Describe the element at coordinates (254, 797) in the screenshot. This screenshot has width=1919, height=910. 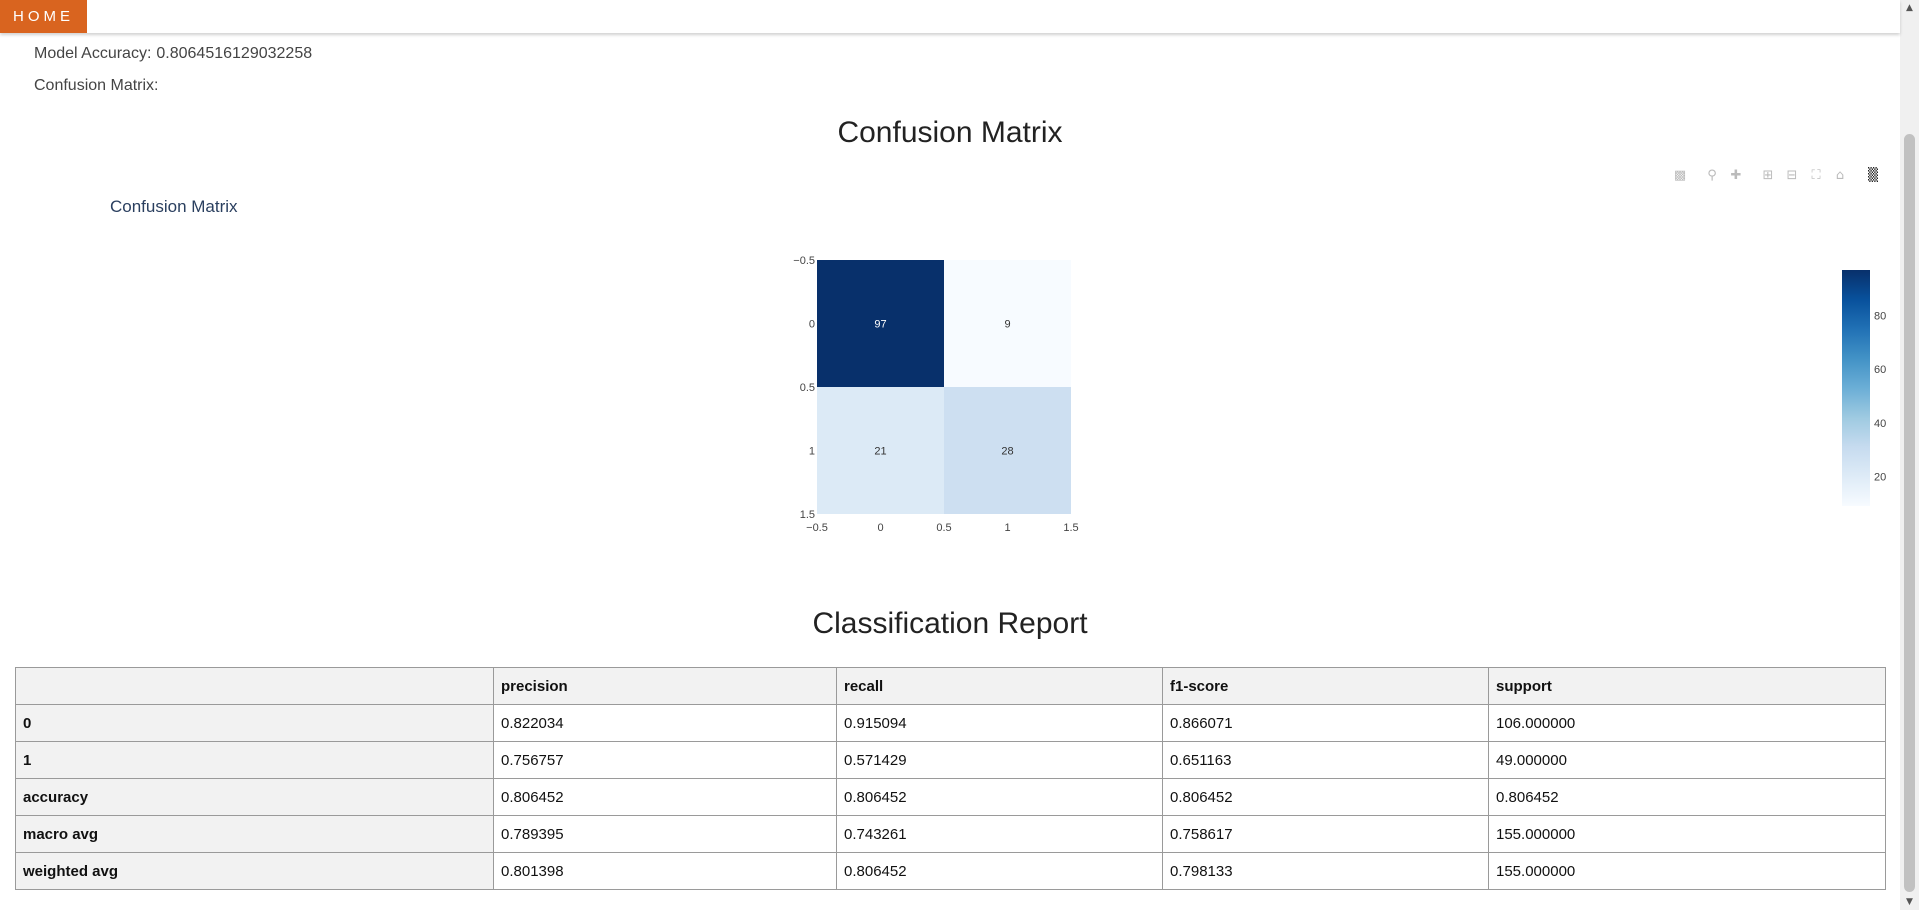
I see `row-label: accuracy` at that location.